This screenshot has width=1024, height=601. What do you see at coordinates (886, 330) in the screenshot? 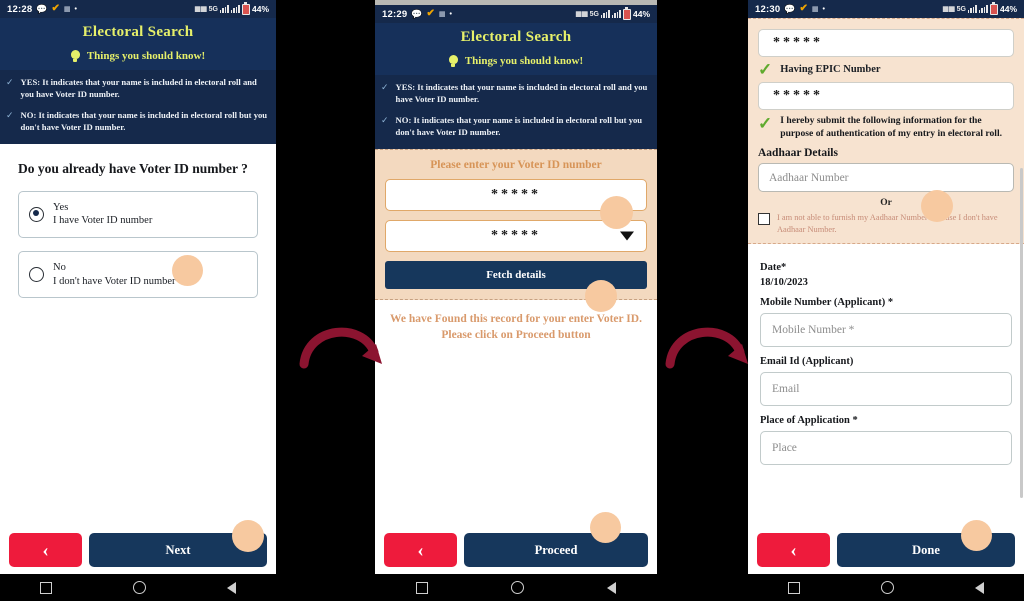
I see `mobile-number-input: Mobile Number *` at bounding box center [886, 330].